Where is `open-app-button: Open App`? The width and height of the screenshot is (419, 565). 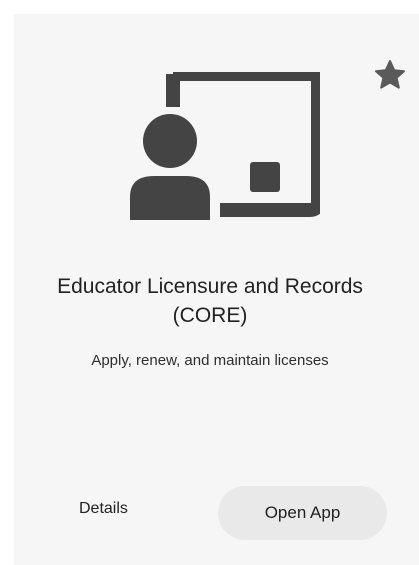 open-app-button: Open App is located at coordinates (302, 513).